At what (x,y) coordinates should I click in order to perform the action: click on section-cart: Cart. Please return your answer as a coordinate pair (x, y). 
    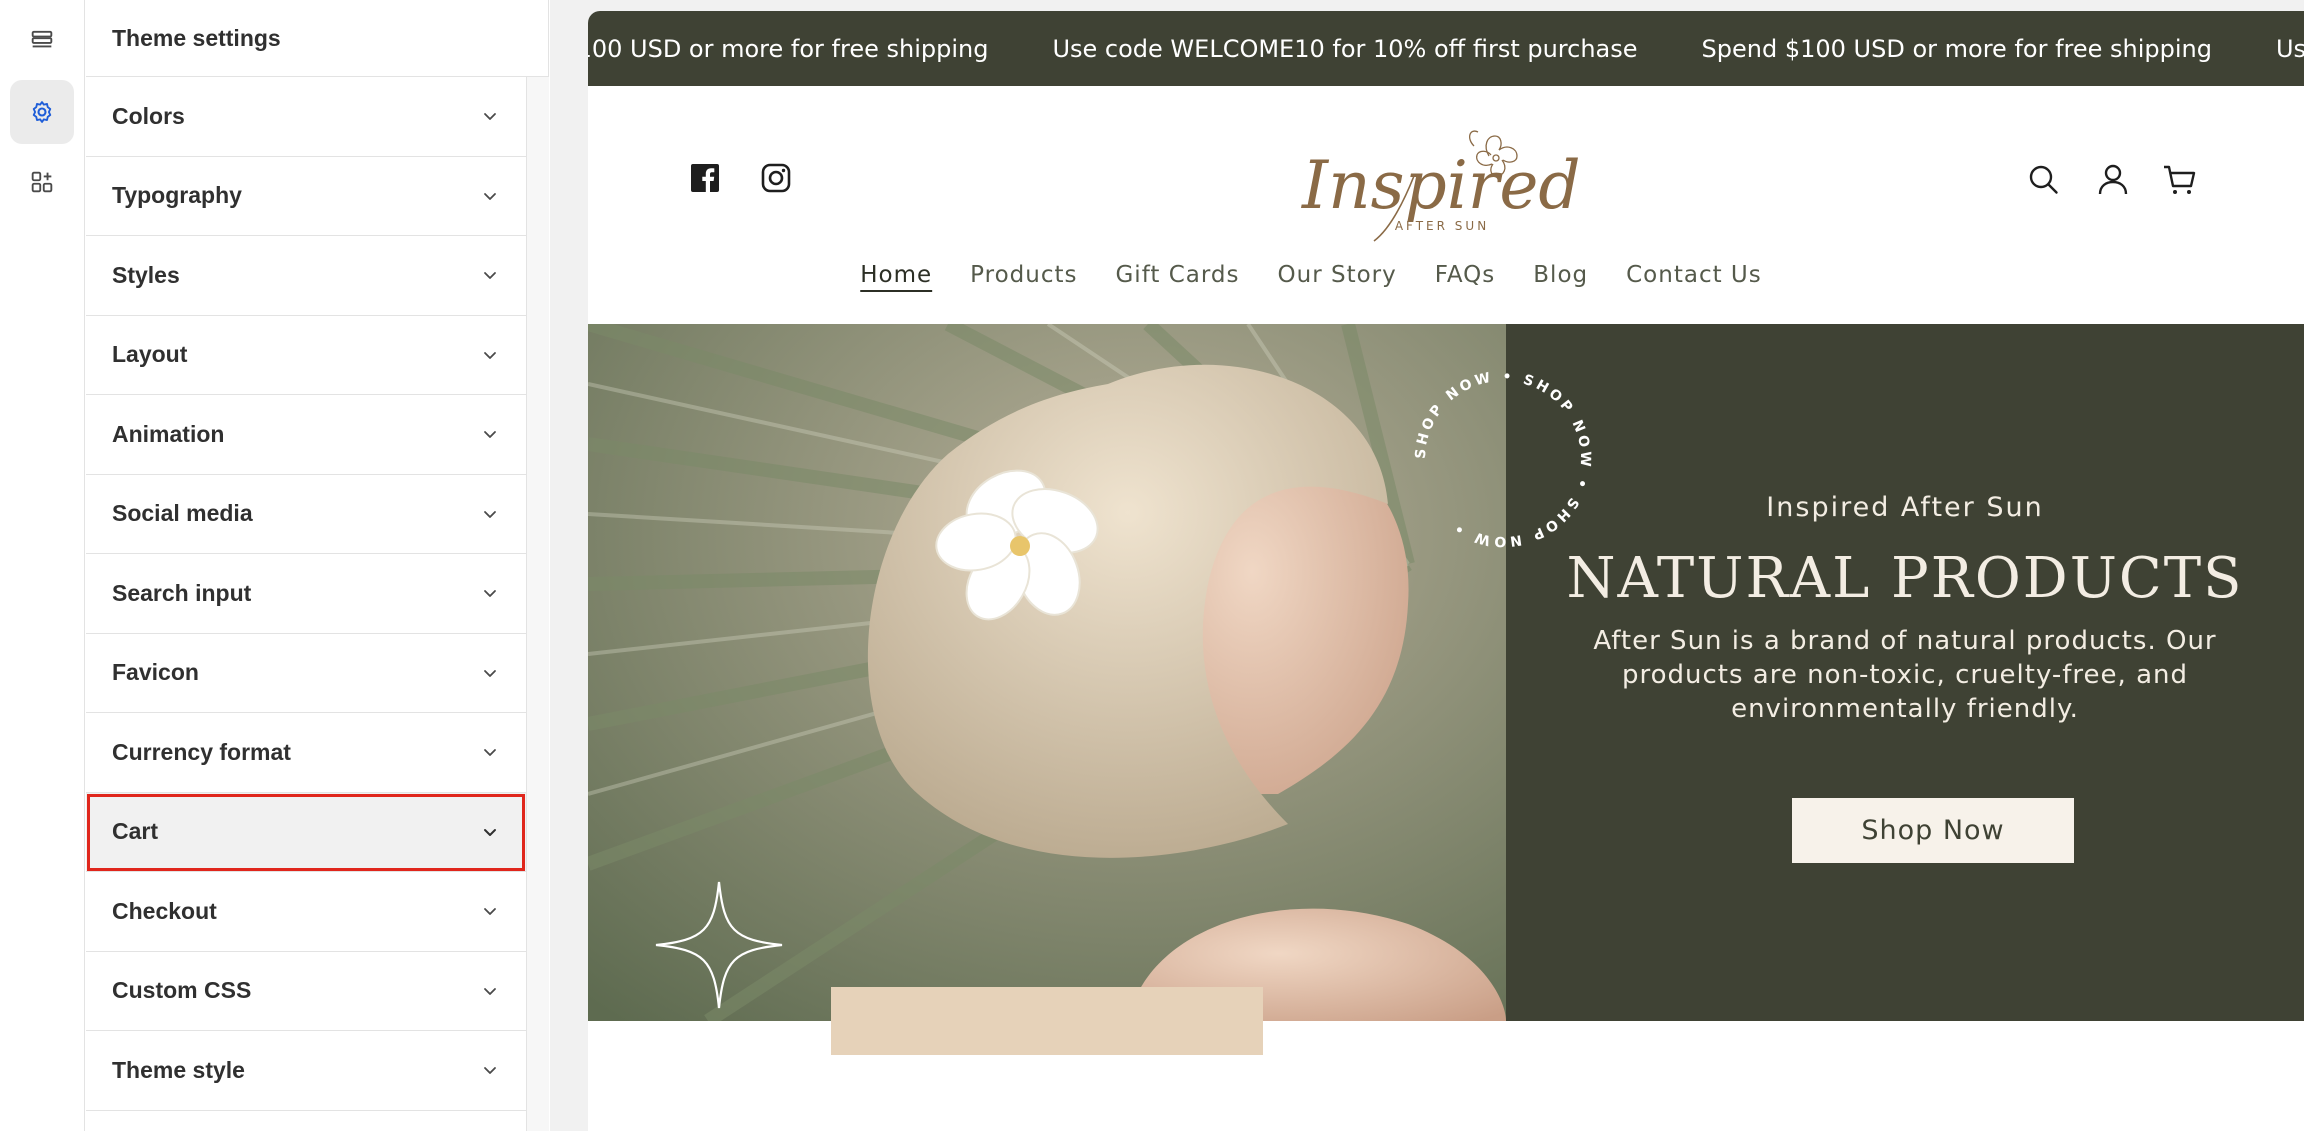
    Looking at the image, I should click on (306, 832).